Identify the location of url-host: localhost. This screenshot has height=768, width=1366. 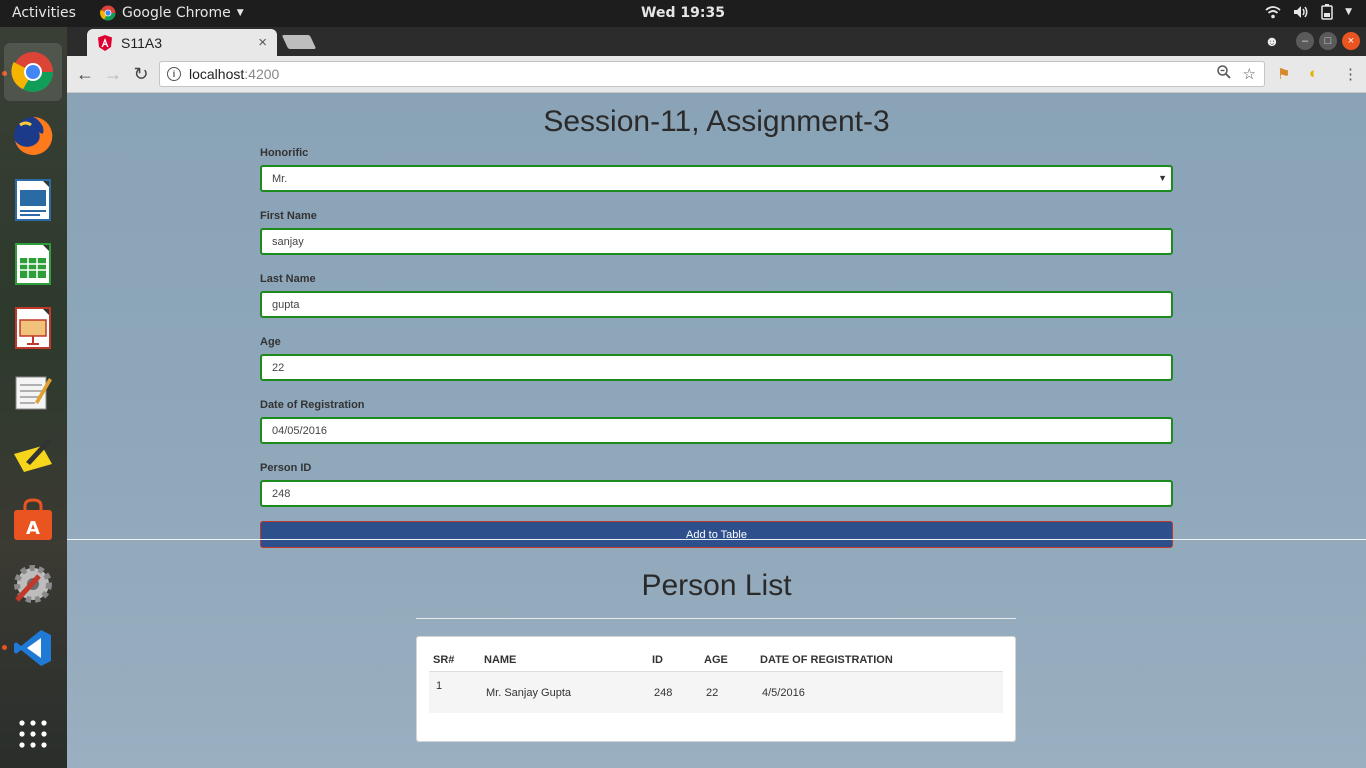
(217, 74).